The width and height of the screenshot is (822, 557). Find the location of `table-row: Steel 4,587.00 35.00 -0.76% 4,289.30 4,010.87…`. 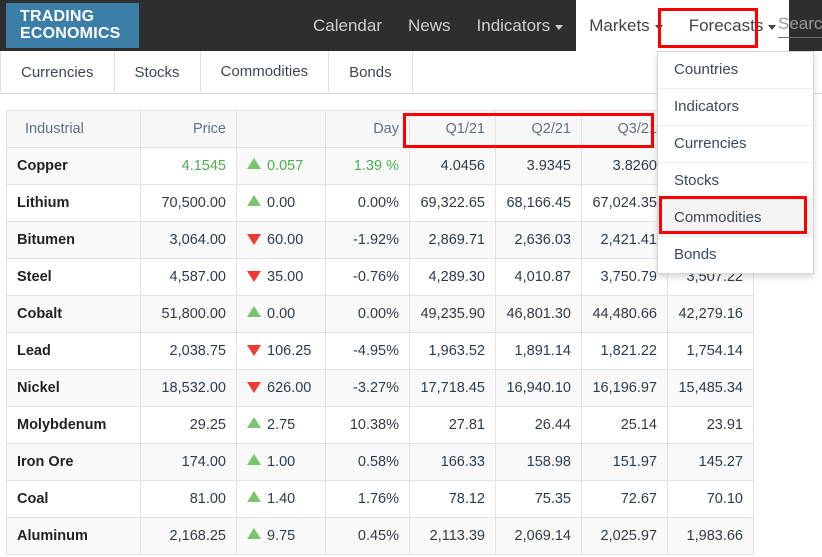

table-row: Steel 4,587.00 35.00 -0.76% 4,289.30 4,010.87… is located at coordinates (380, 277).